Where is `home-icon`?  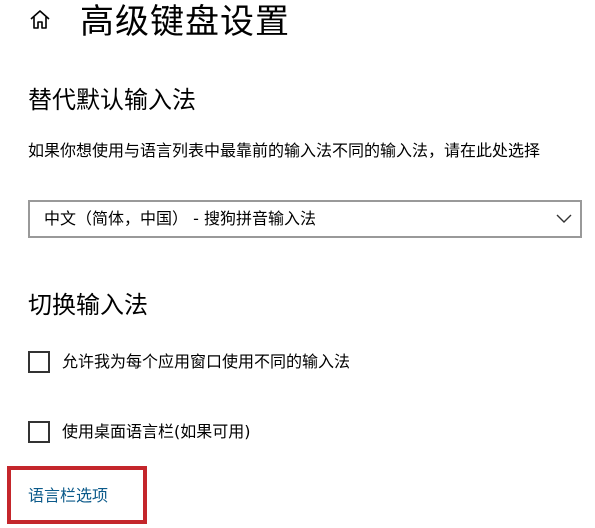
home-icon is located at coordinates (40, 20).